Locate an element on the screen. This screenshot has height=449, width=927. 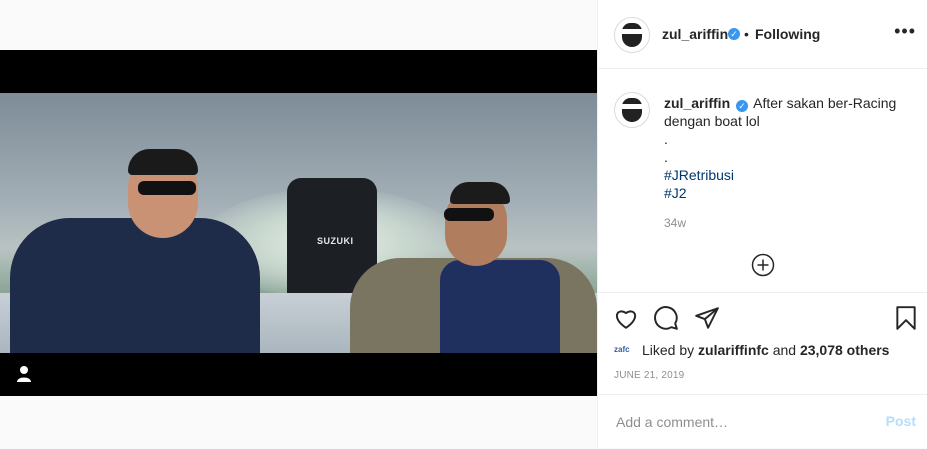
caption-username: zul_ariffin is located at coordinates (697, 103).